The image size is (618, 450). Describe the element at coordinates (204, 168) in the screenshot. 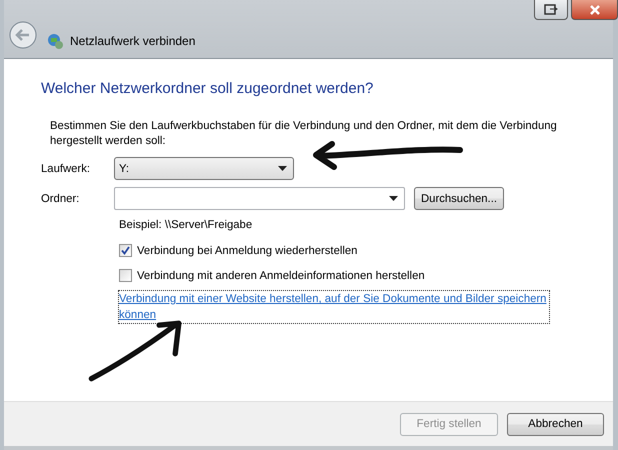

I see `drive-dropdown: Y:` at that location.